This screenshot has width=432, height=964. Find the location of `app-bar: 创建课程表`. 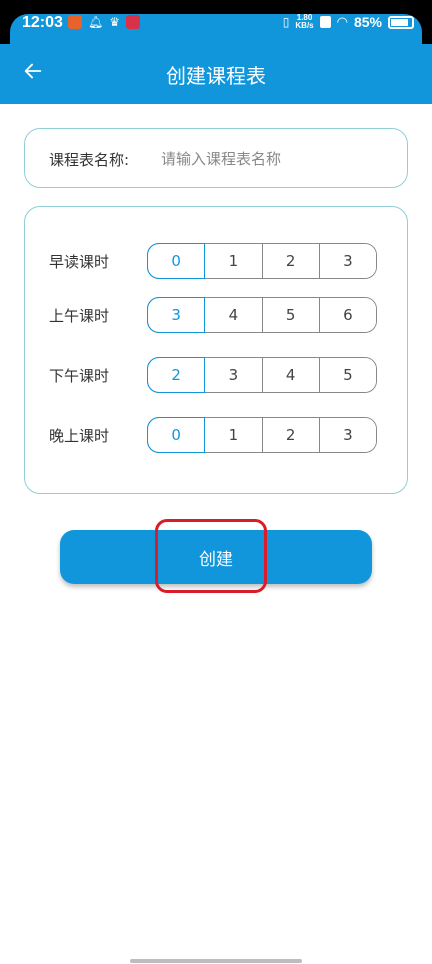

app-bar: 创建课程表 is located at coordinates (216, 74).